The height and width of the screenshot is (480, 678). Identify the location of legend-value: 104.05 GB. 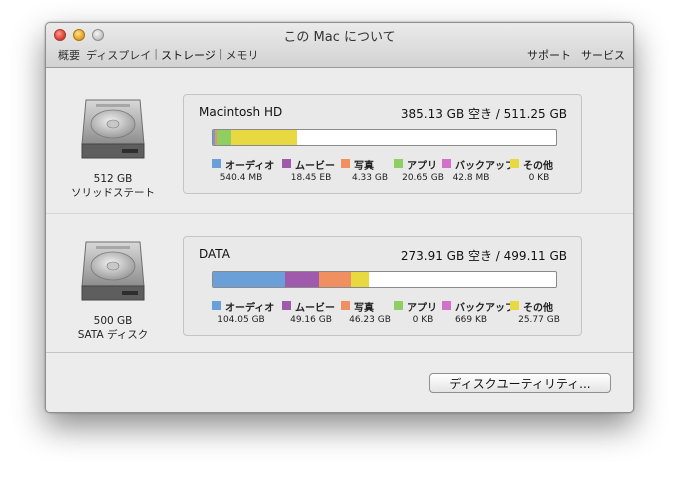
(241, 320).